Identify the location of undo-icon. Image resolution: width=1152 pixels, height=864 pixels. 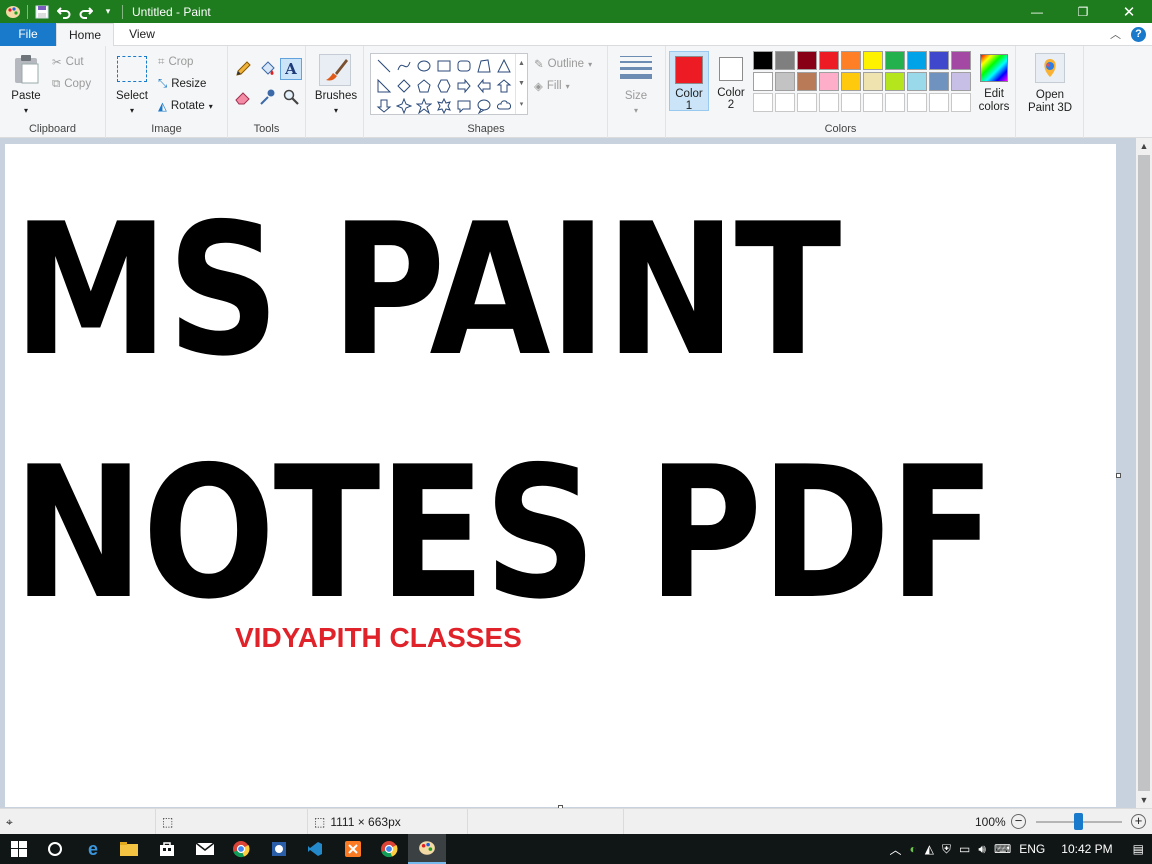
(64, 12).